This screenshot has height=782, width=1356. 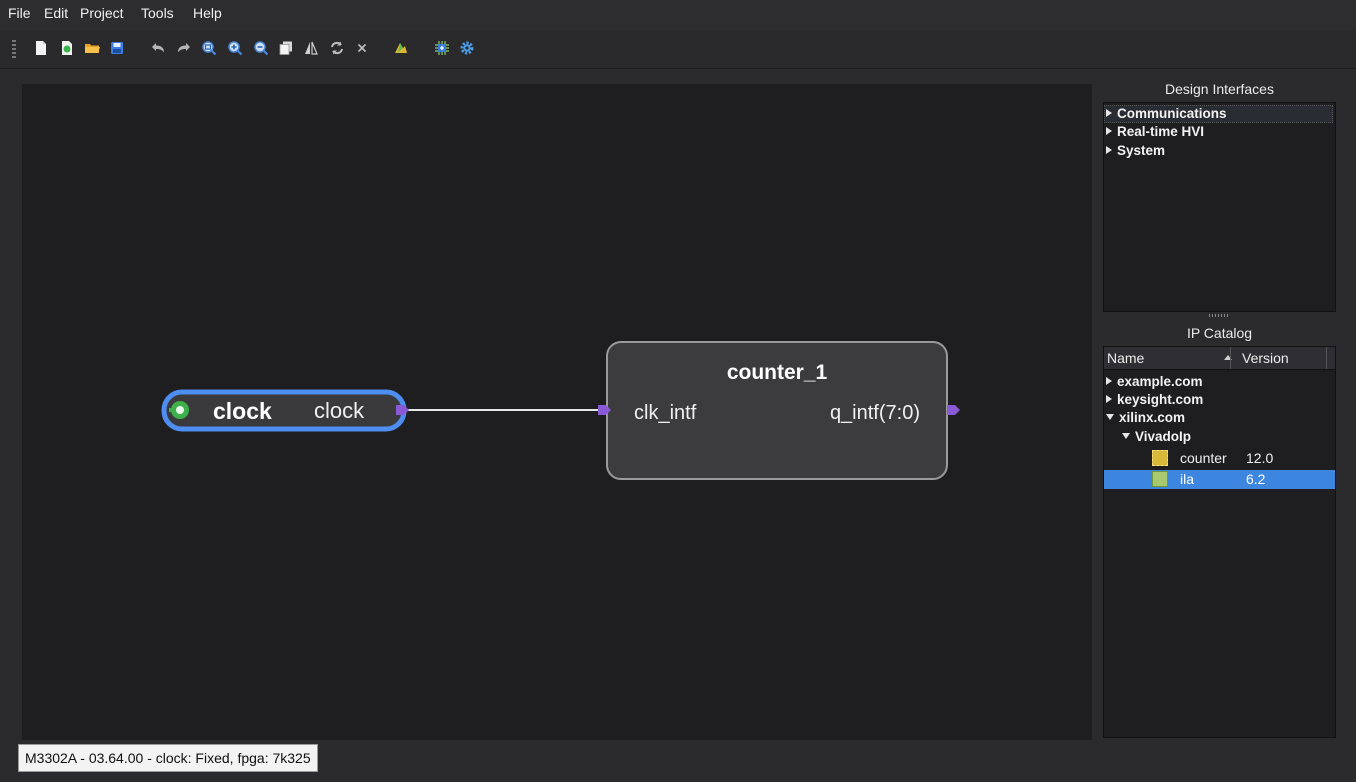 I want to click on refresh-icon, so click(x=337, y=48).